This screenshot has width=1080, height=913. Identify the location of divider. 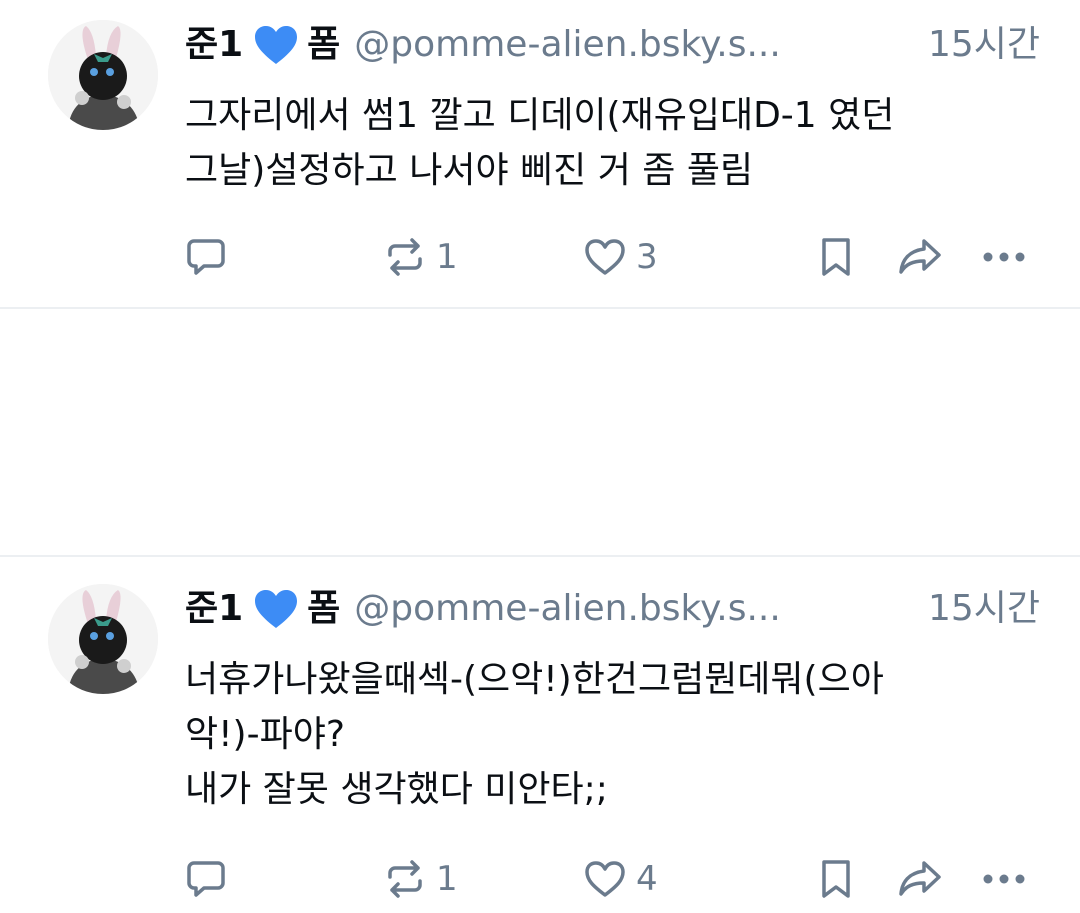
(540, 308).